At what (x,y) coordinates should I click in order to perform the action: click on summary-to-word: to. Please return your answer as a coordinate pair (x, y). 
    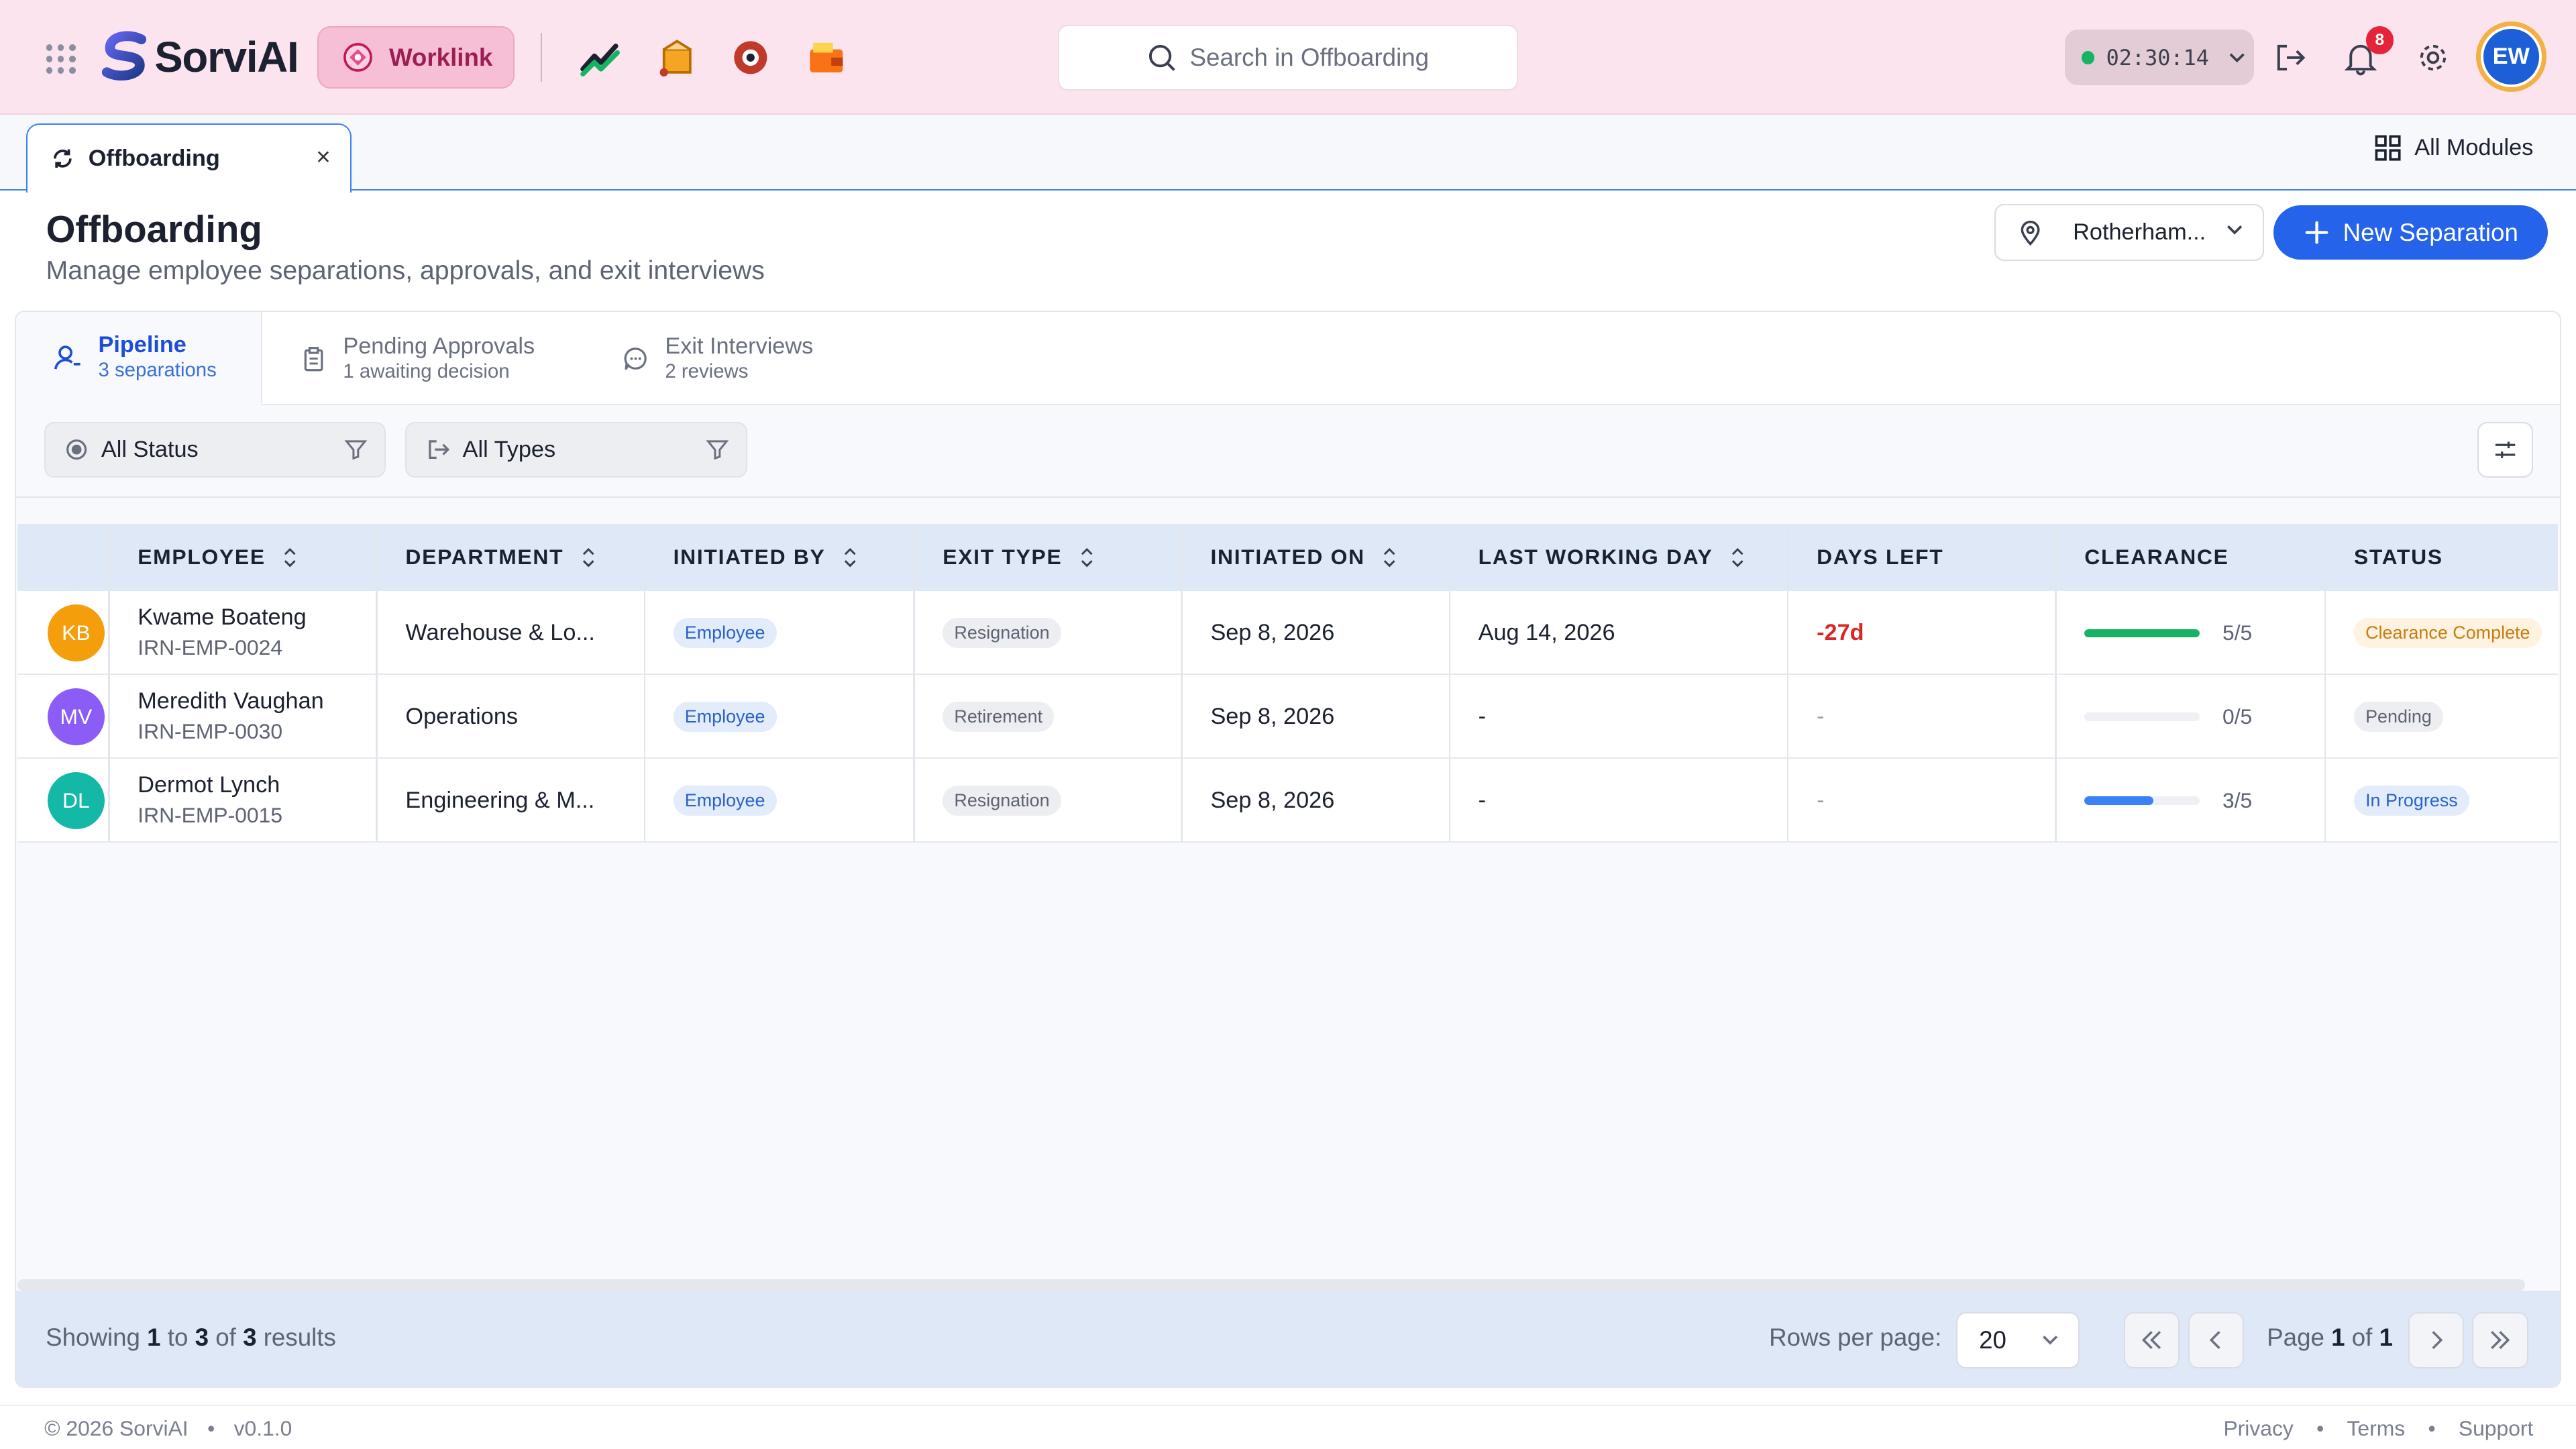
    Looking at the image, I should click on (178, 1338).